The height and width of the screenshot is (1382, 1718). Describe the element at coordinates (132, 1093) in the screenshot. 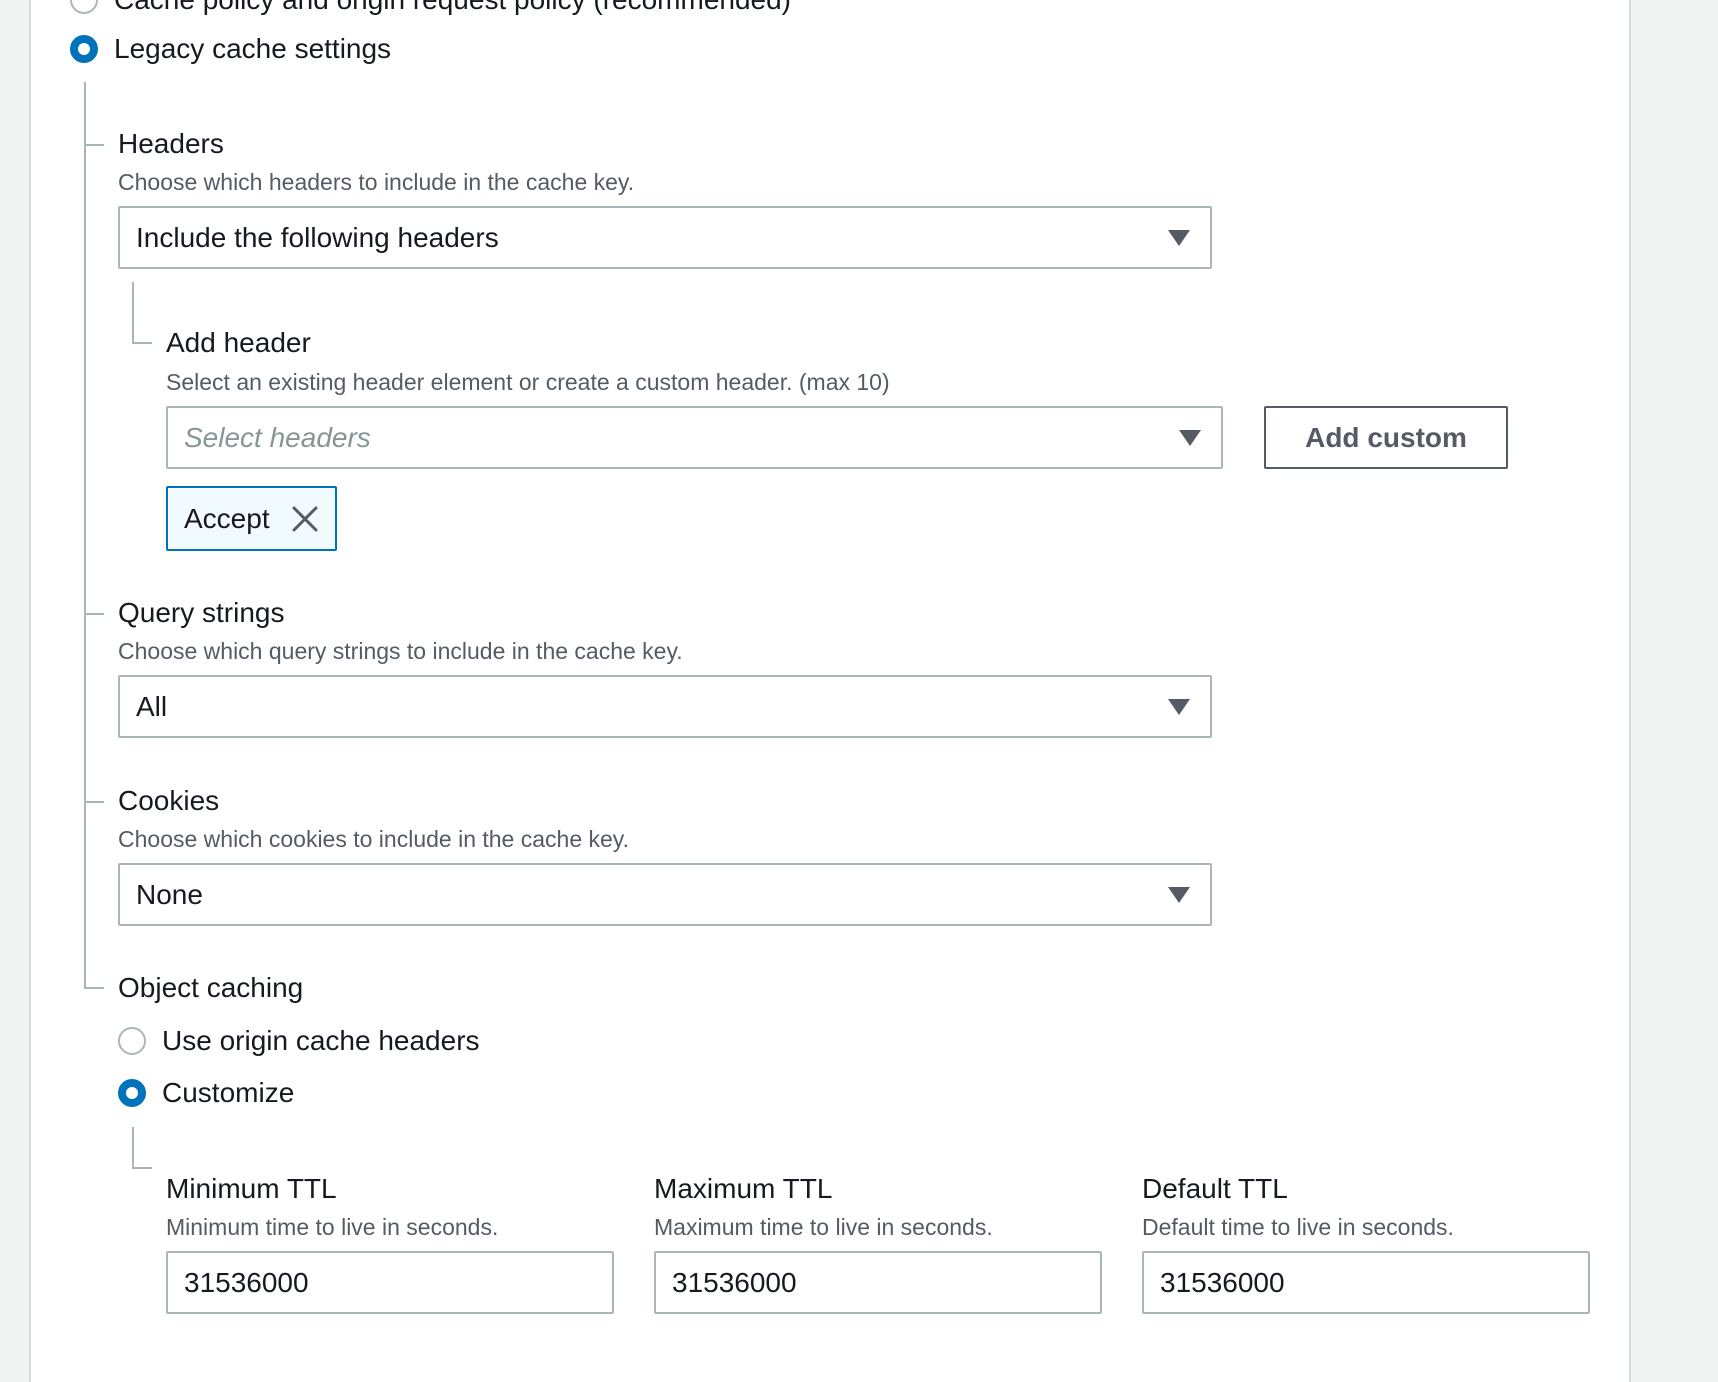

I see `customize-radio` at that location.